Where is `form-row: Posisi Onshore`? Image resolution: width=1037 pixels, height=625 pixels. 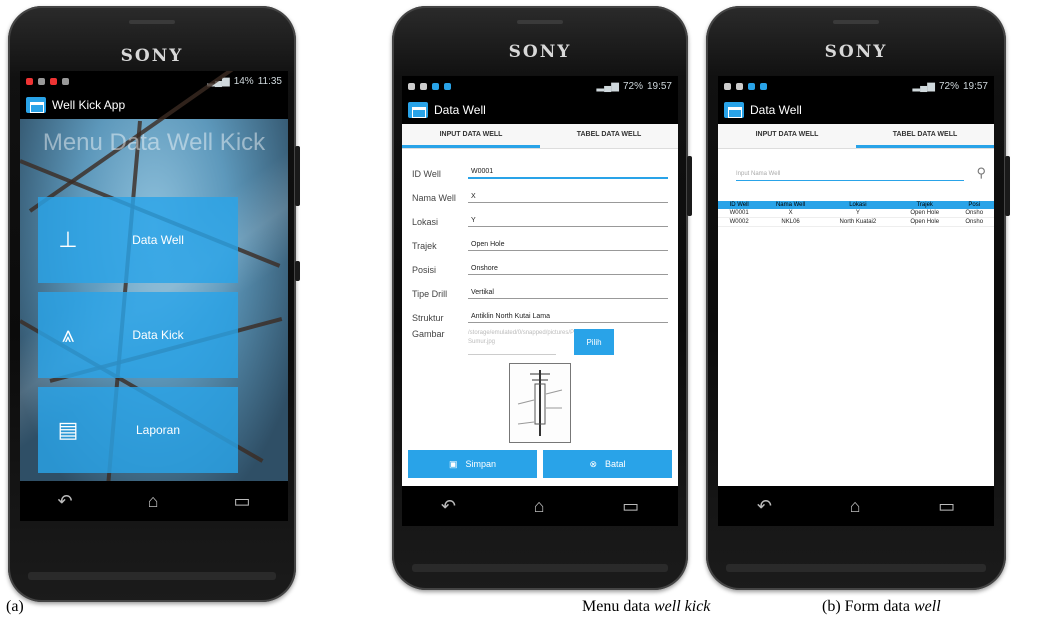 form-row: Posisi Onshore is located at coordinates (540, 263).